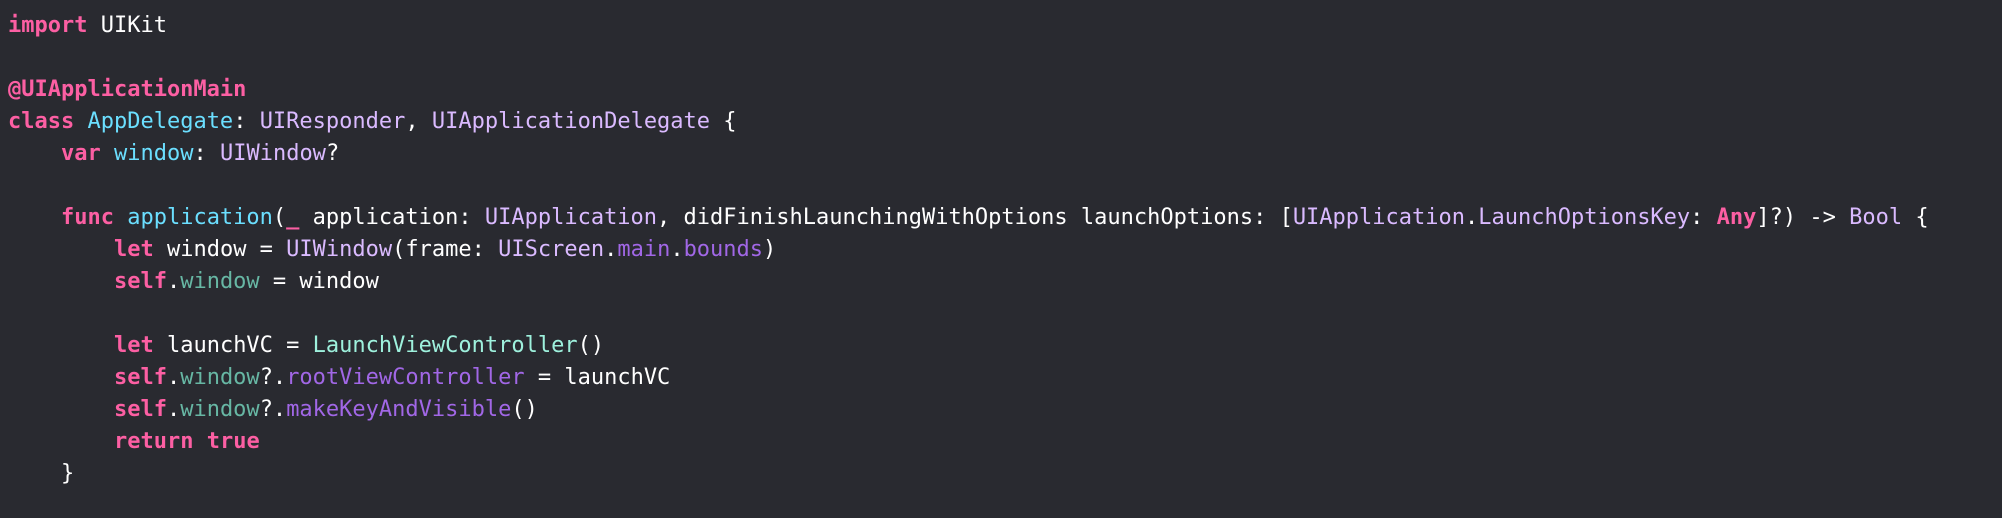  I want to click on code-token: ?, so click(332, 153).